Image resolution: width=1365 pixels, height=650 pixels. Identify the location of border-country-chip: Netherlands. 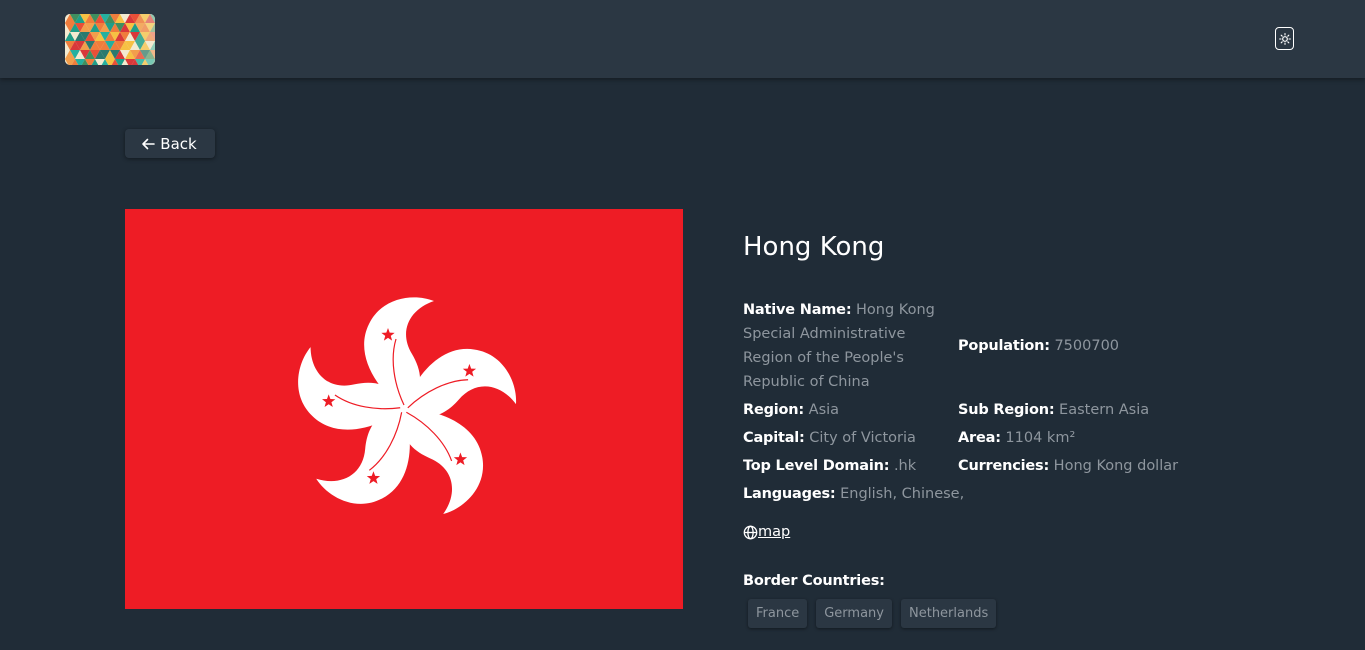
(949, 613).